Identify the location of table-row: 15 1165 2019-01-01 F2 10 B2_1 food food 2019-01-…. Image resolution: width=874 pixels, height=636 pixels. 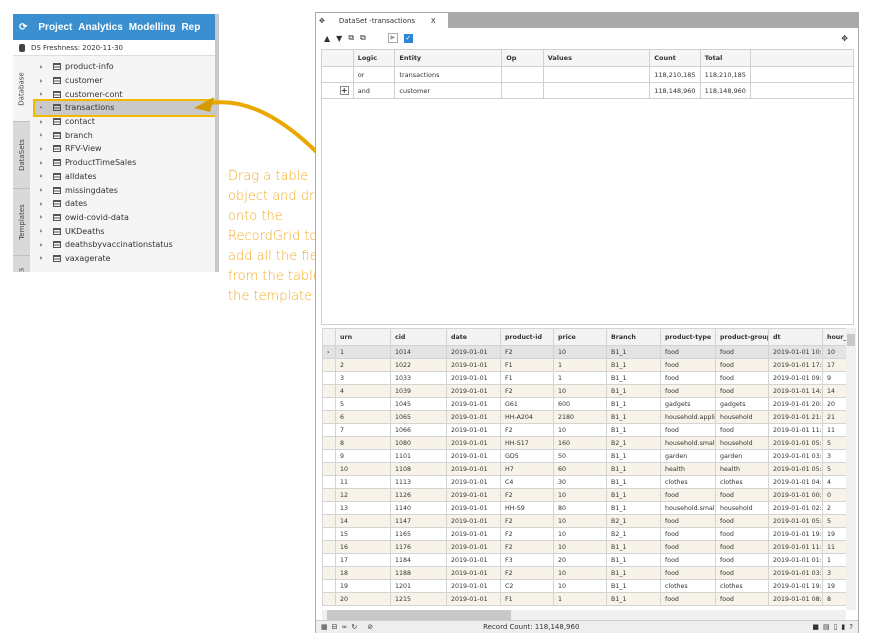
(584, 534).